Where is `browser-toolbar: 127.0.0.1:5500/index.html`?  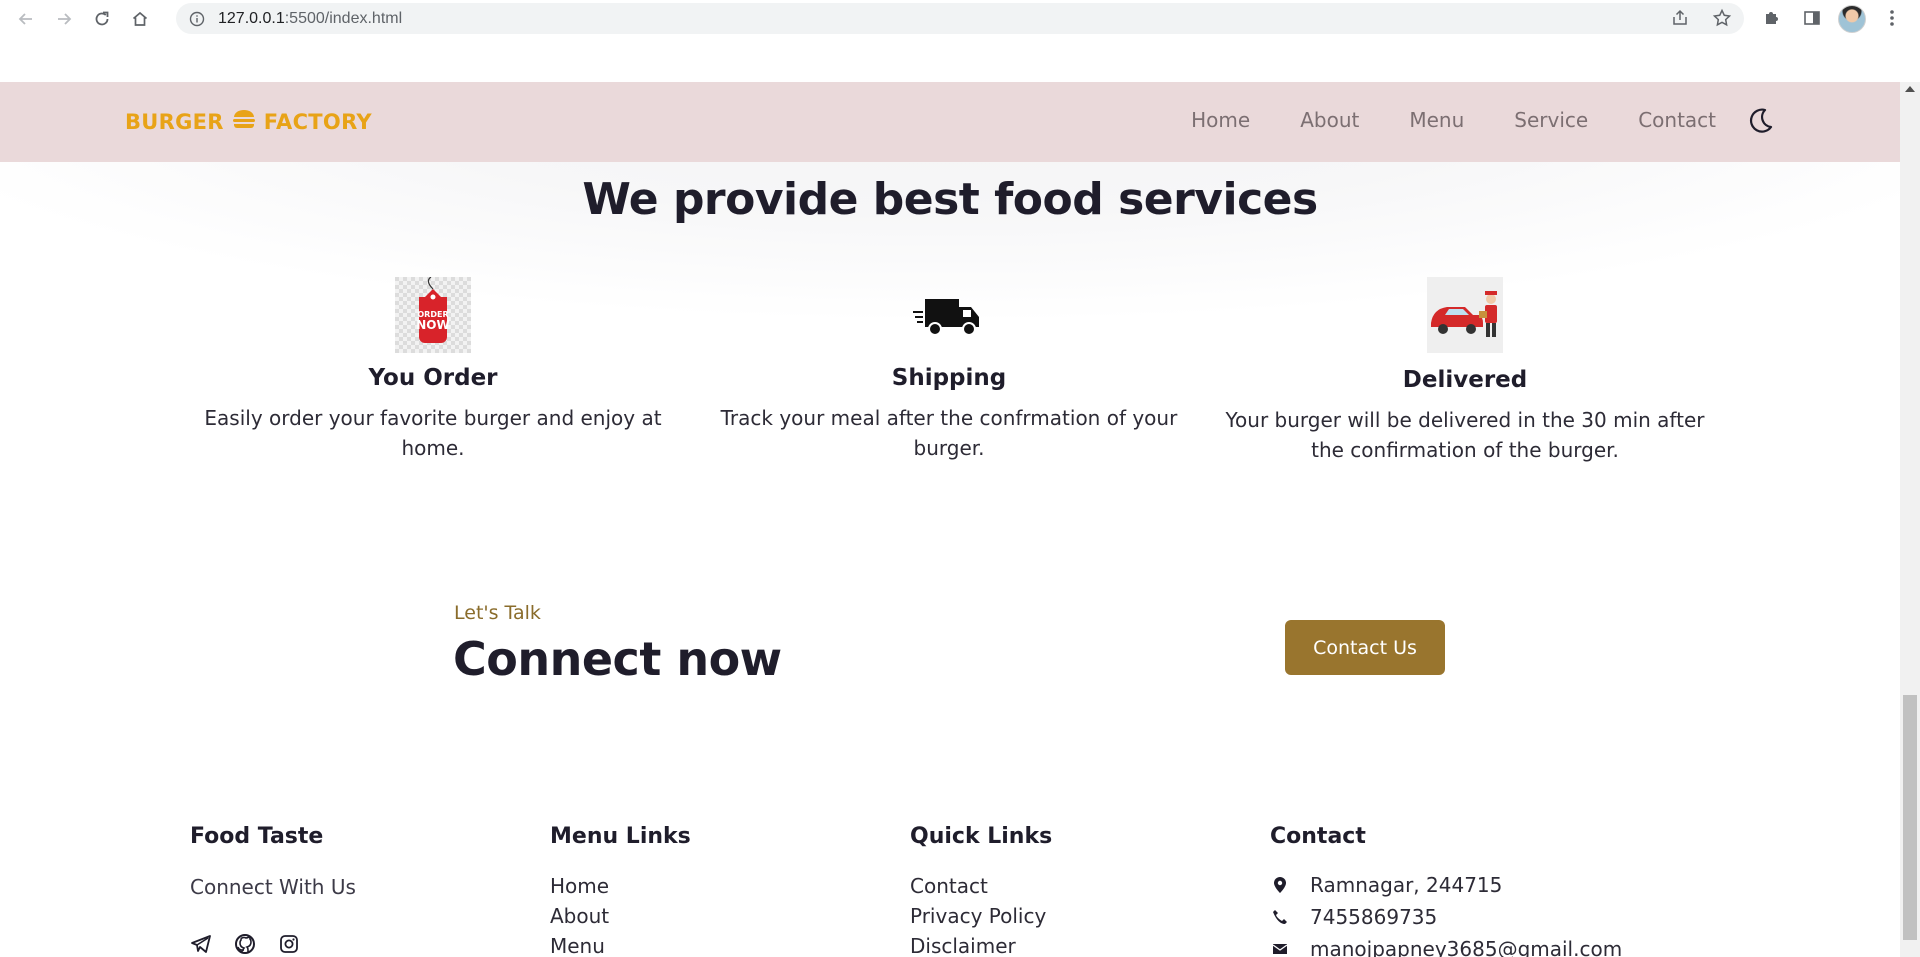 browser-toolbar: 127.0.0.1:5500/index.html is located at coordinates (960, 18).